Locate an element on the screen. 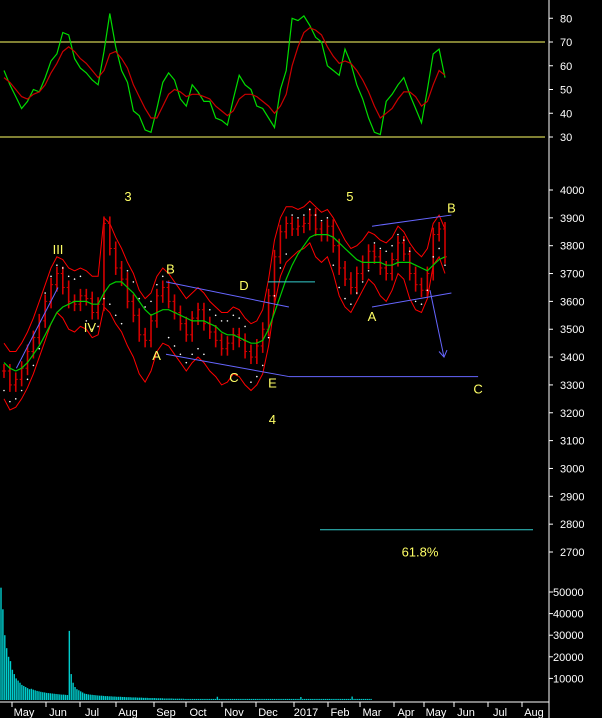 The width and height of the screenshot is (602, 718). volume-y-tick-label: 50000 is located at coordinates (568, 593).